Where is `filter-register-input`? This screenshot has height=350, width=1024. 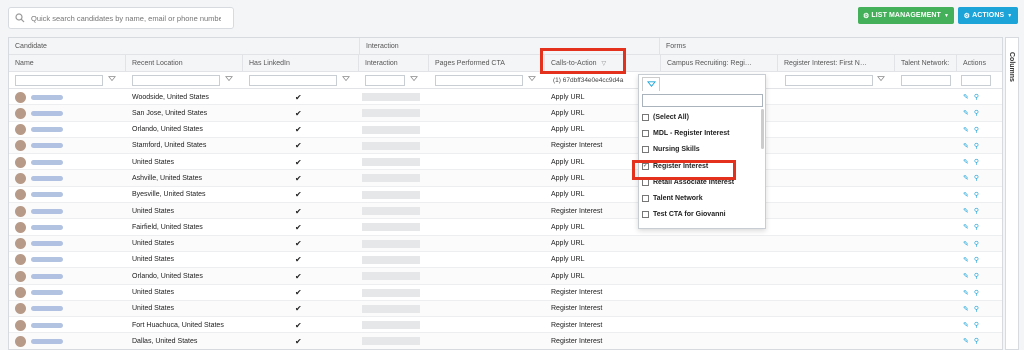
filter-register-input is located at coordinates (829, 80).